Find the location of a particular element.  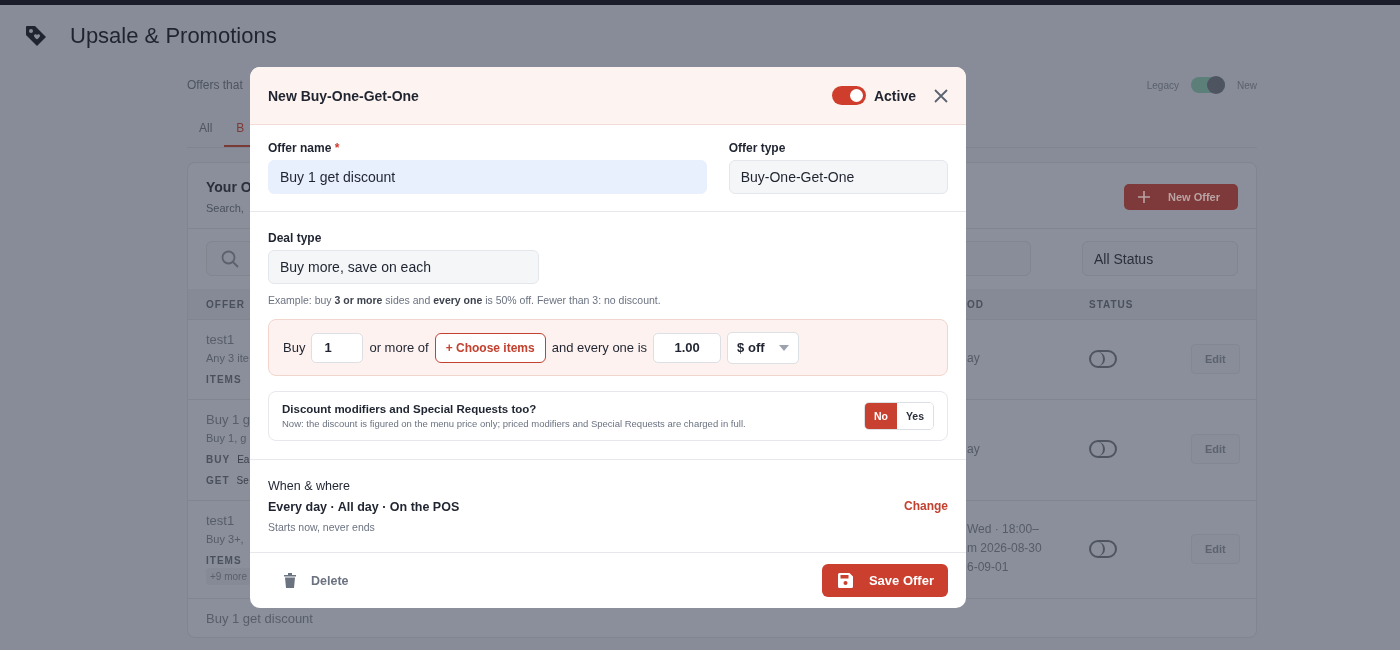

mode-toggle is located at coordinates (1208, 85).